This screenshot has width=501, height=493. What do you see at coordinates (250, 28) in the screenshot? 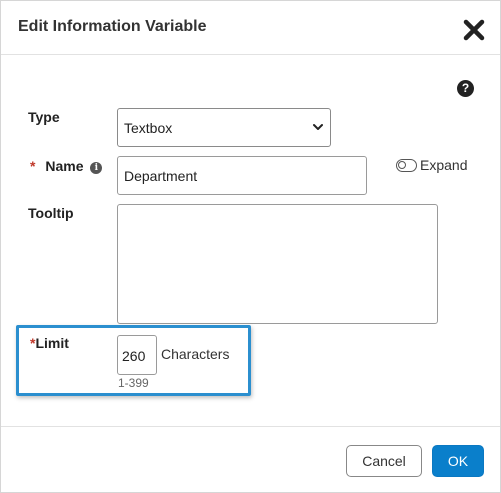
I see `dialog-header: Edit Information Variable` at bounding box center [250, 28].